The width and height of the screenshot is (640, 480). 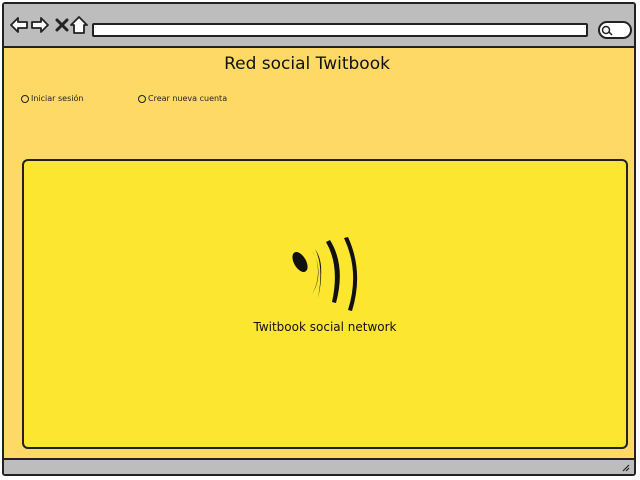 What do you see at coordinates (79, 25) in the screenshot?
I see `home-icon` at bounding box center [79, 25].